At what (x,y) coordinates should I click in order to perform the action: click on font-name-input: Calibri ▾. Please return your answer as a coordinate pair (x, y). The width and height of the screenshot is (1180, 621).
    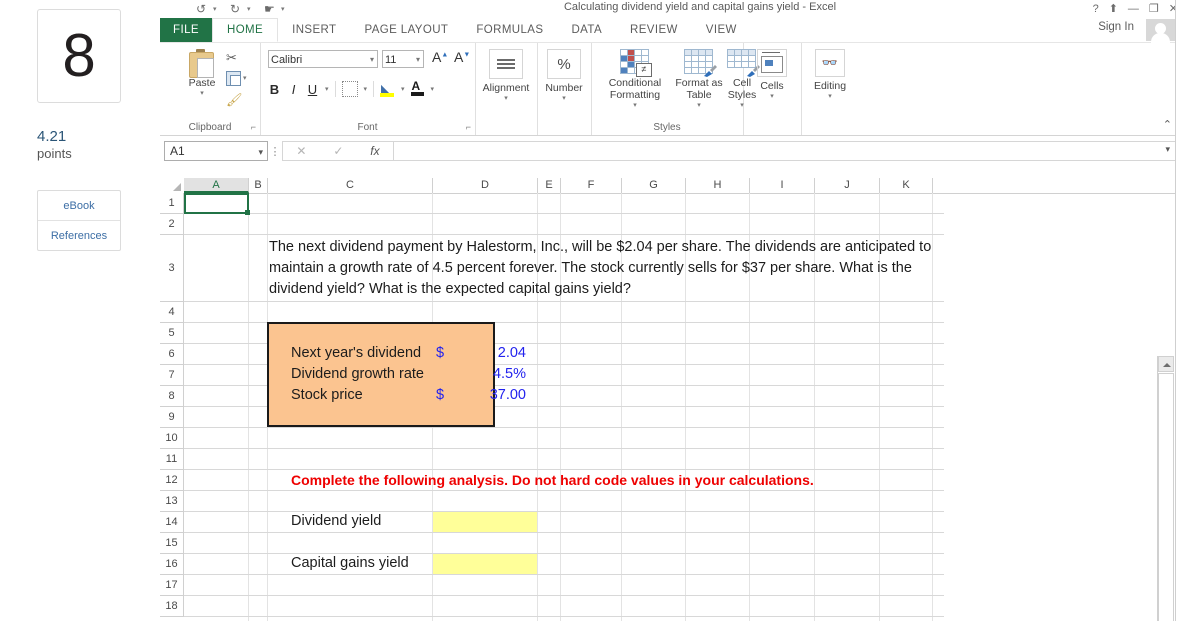
    Looking at the image, I should click on (323, 59).